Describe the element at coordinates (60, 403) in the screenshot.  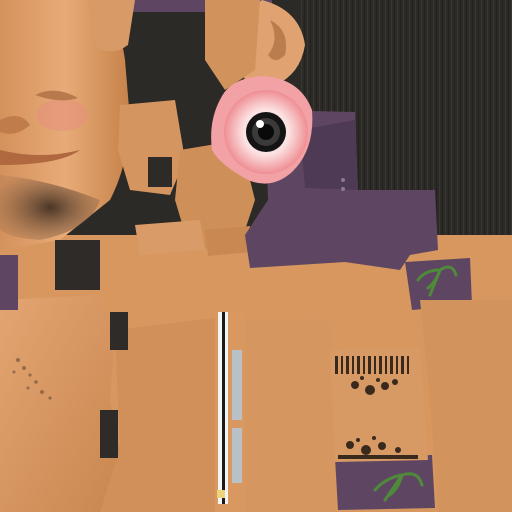
I see `torso-front` at that location.